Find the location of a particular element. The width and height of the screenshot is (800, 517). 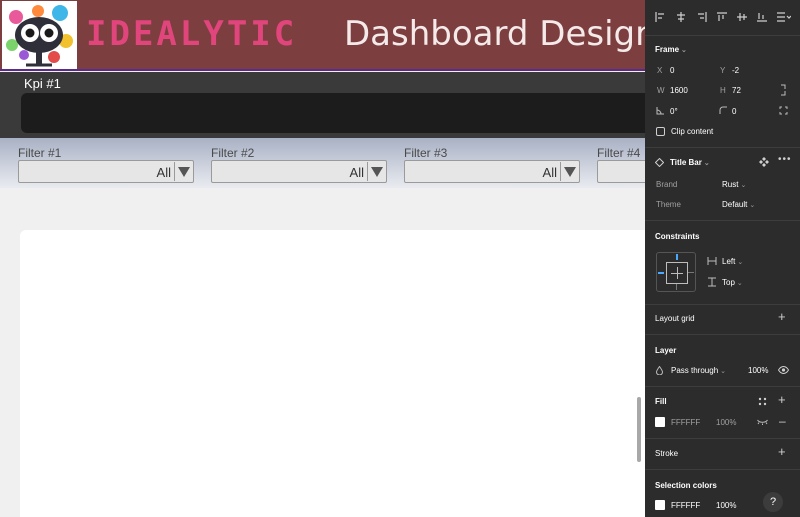

selection-color-swatch is located at coordinates (660, 505).